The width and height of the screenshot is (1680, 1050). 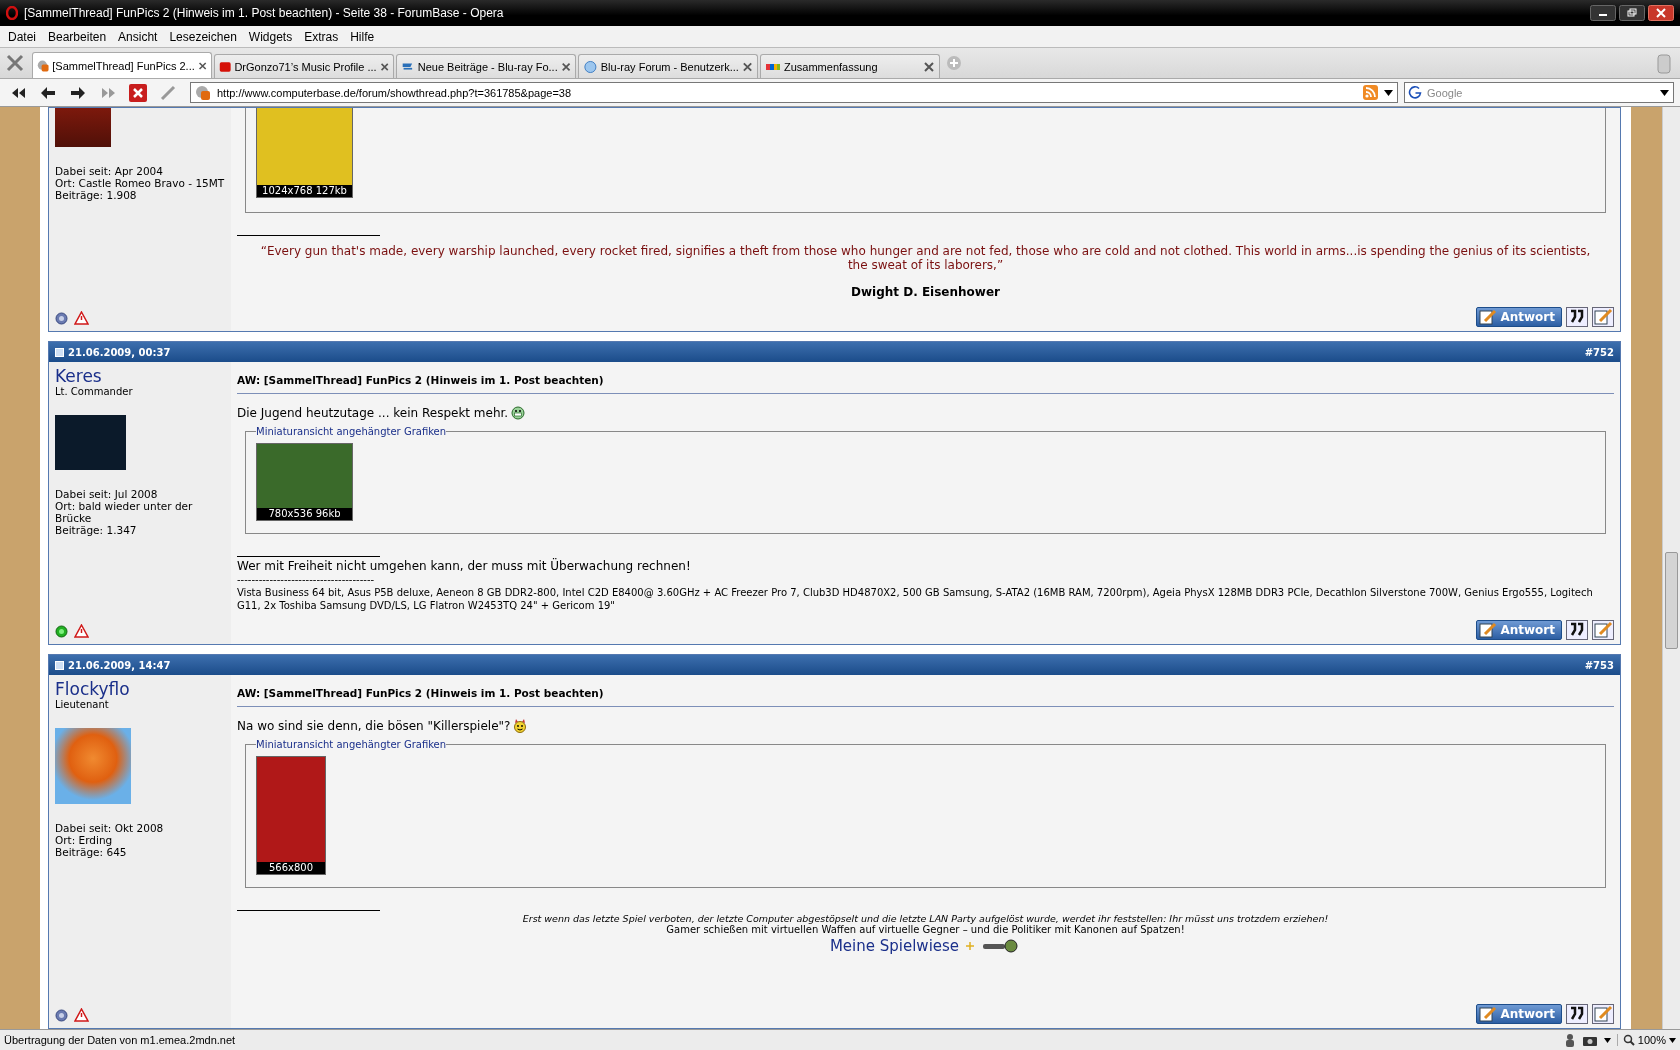 I want to click on minimize-button, so click(x=1603, y=13).